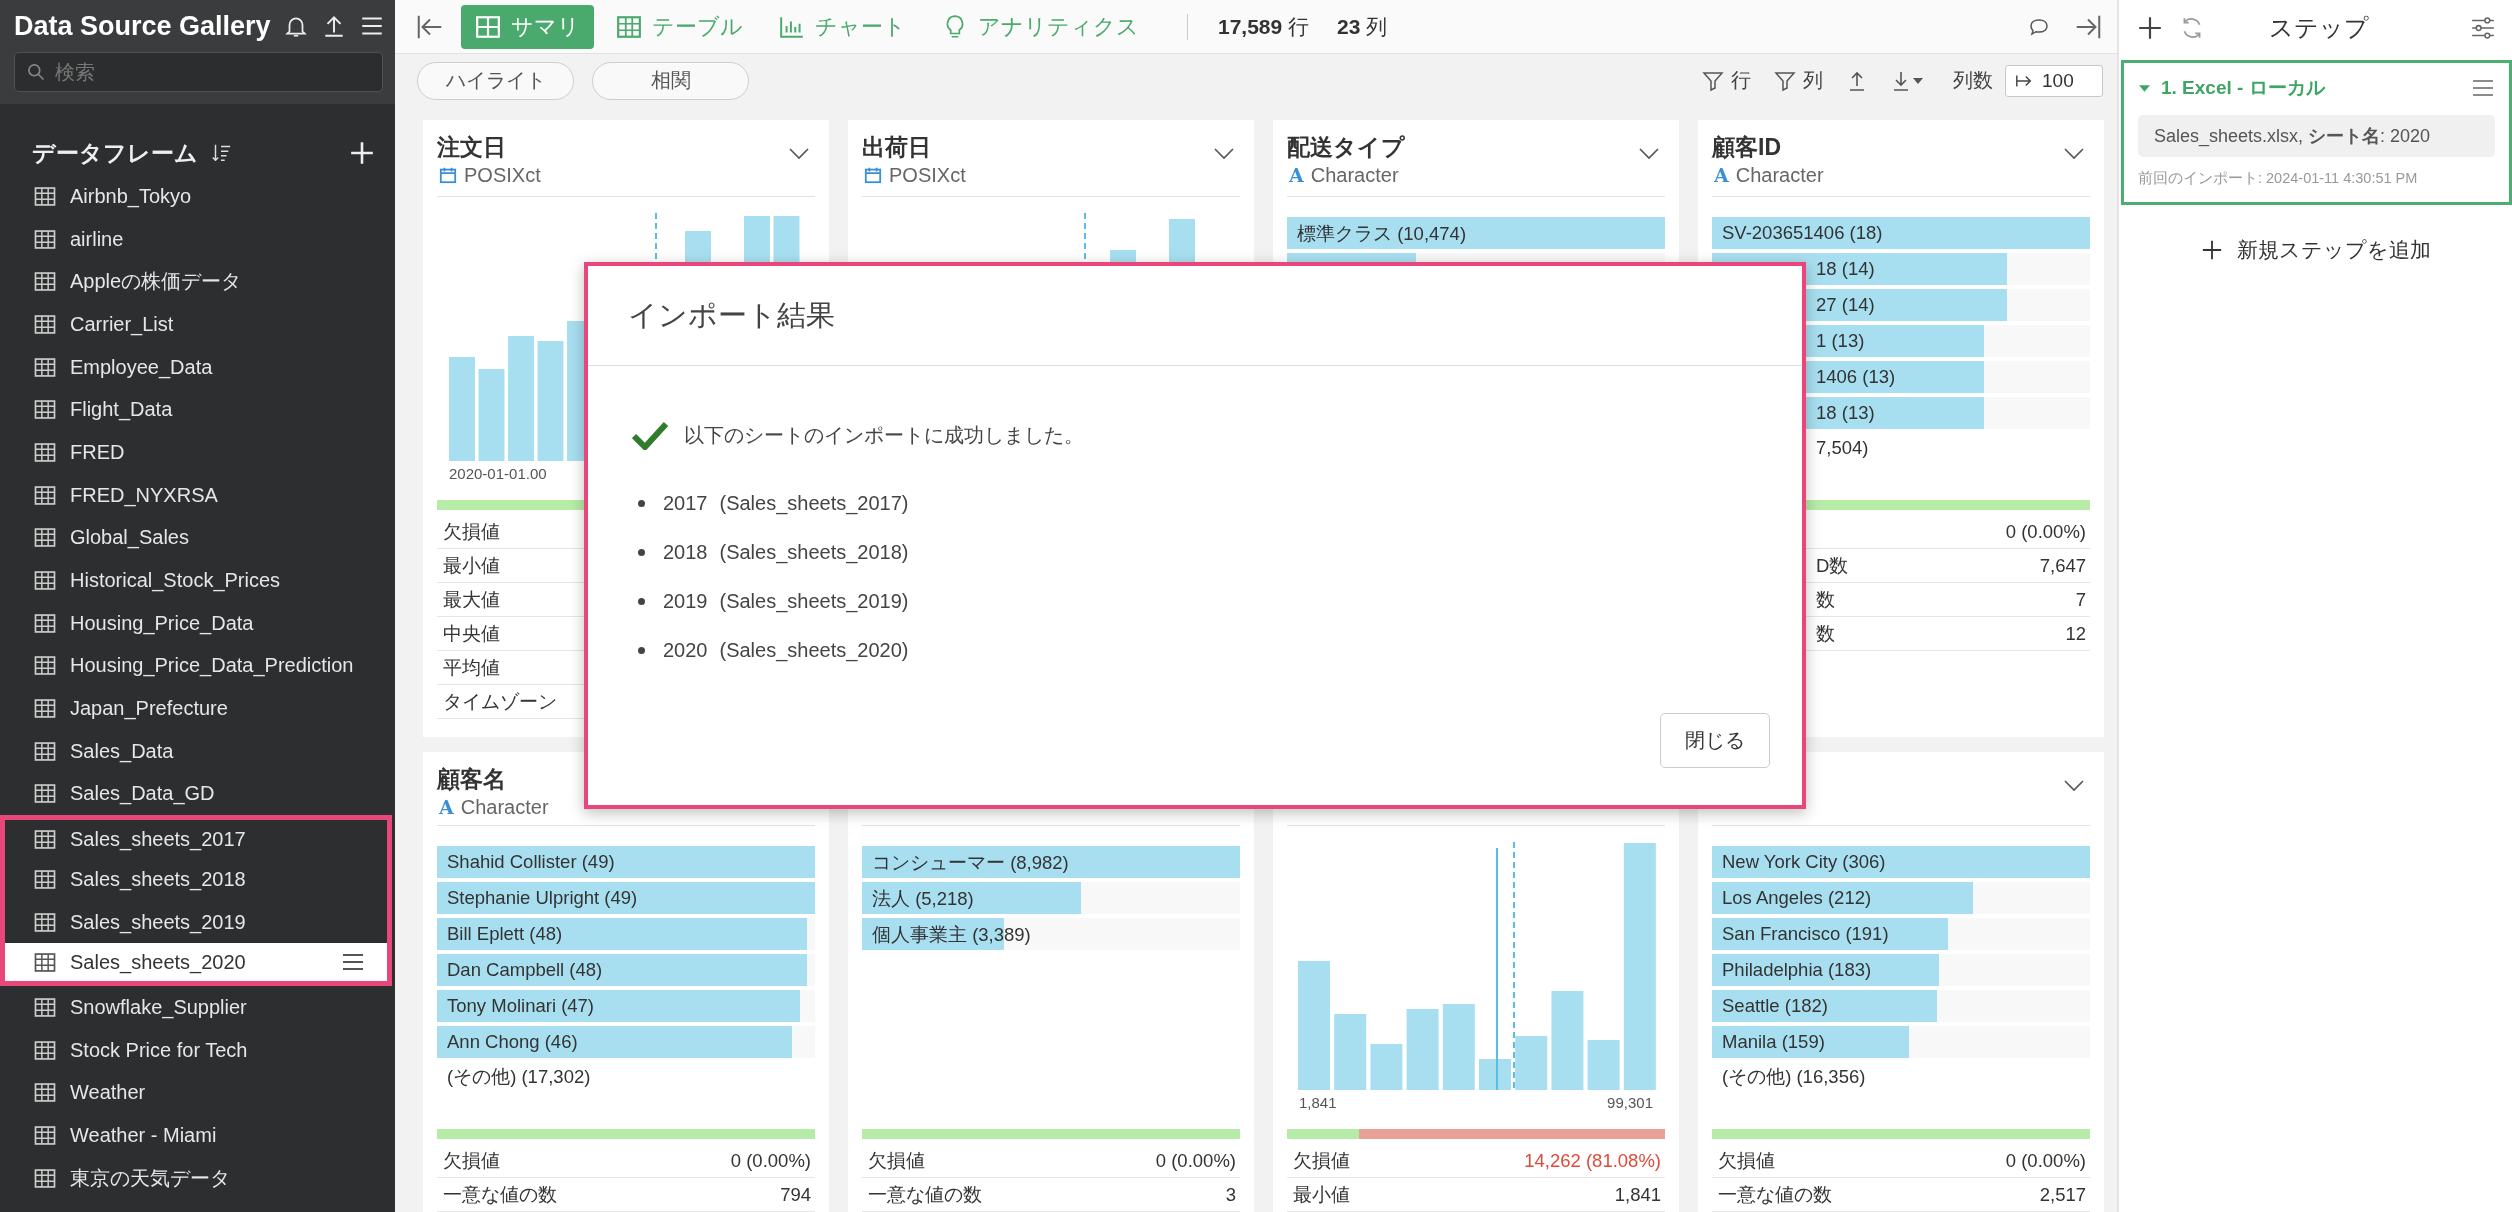 The height and width of the screenshot is (1212, 2512). I want to click on close-button: 閉じる, so click(1715, 740).